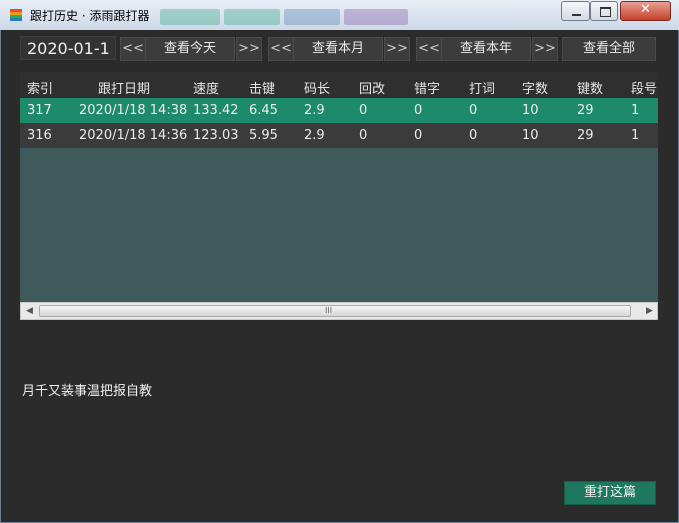 Image resolution: width=679 pixels, height=523 pixels. Describe the element at coordinates (68, 48) in the screenshot. I see `date-field: 2020-01-1` at that location.